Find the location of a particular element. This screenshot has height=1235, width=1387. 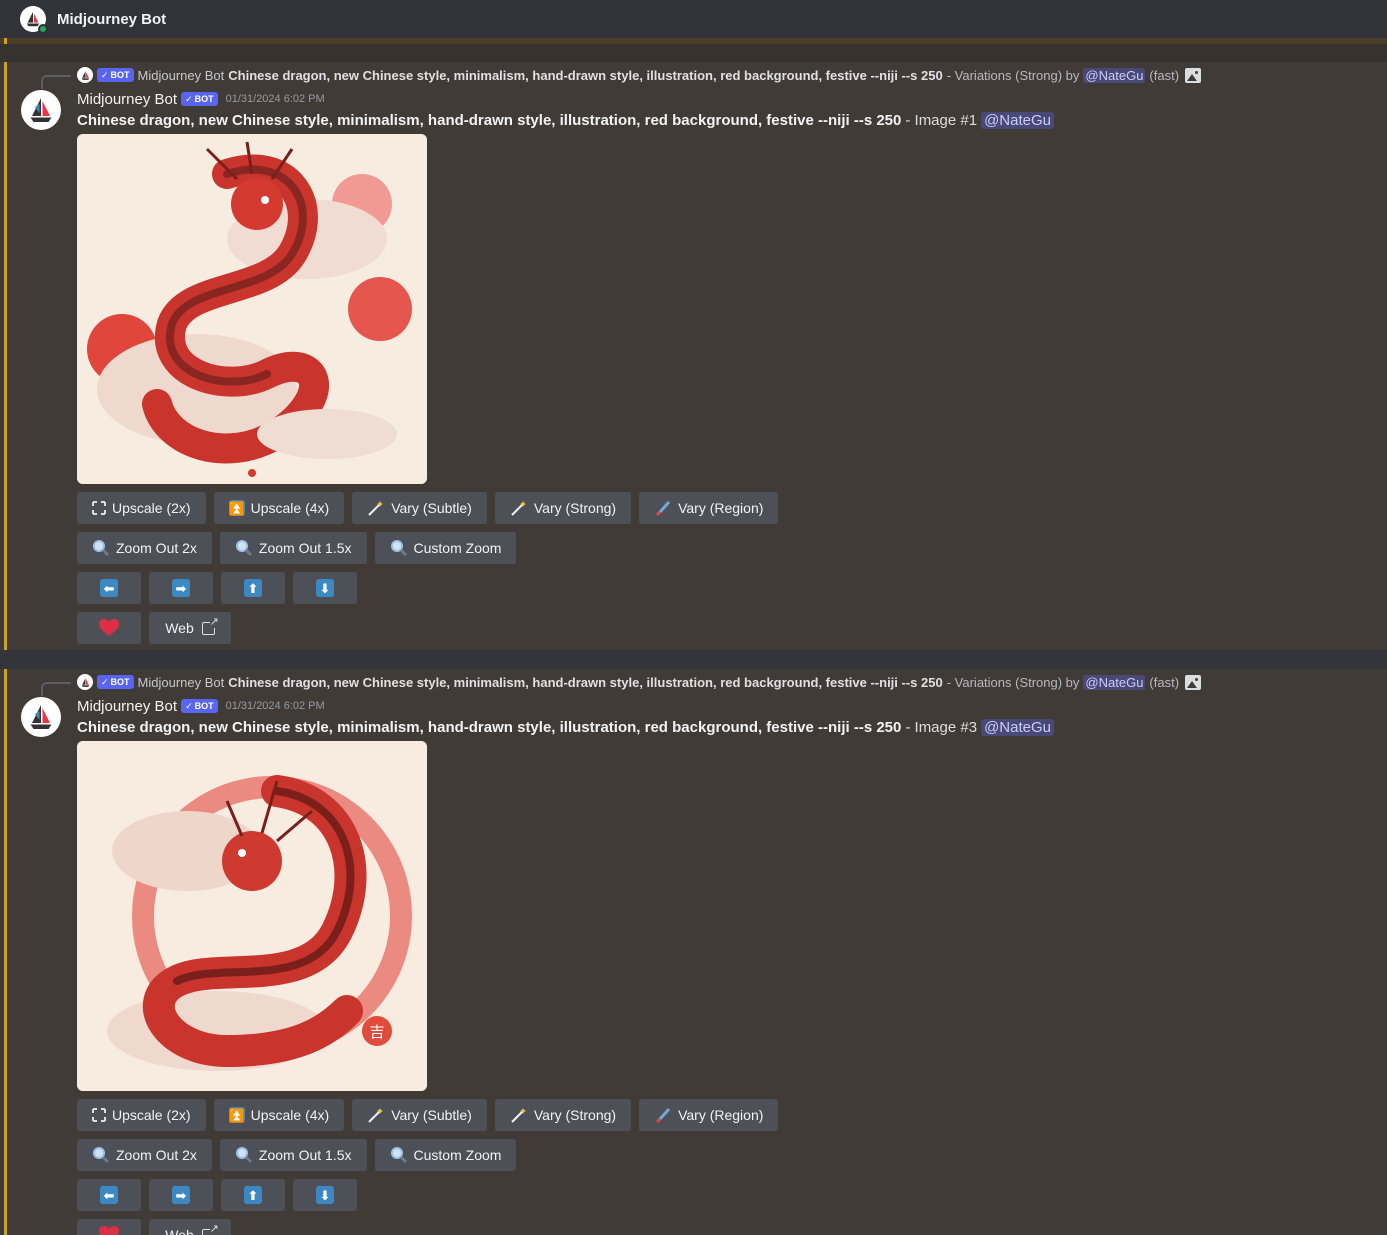

timestamp: 01/31/2024 6:02 PM is located at coordinates (275, 706).